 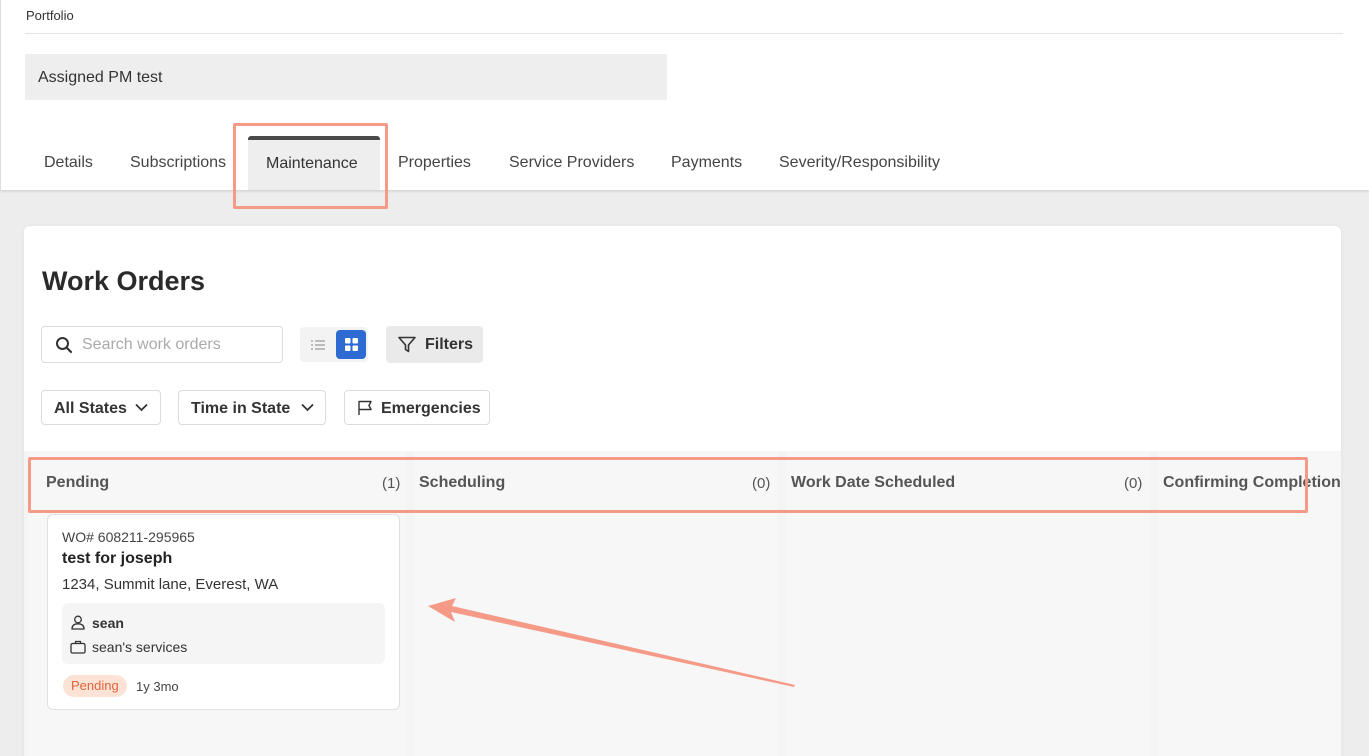 I want to click on search-icon, so click(x=64, y=345).